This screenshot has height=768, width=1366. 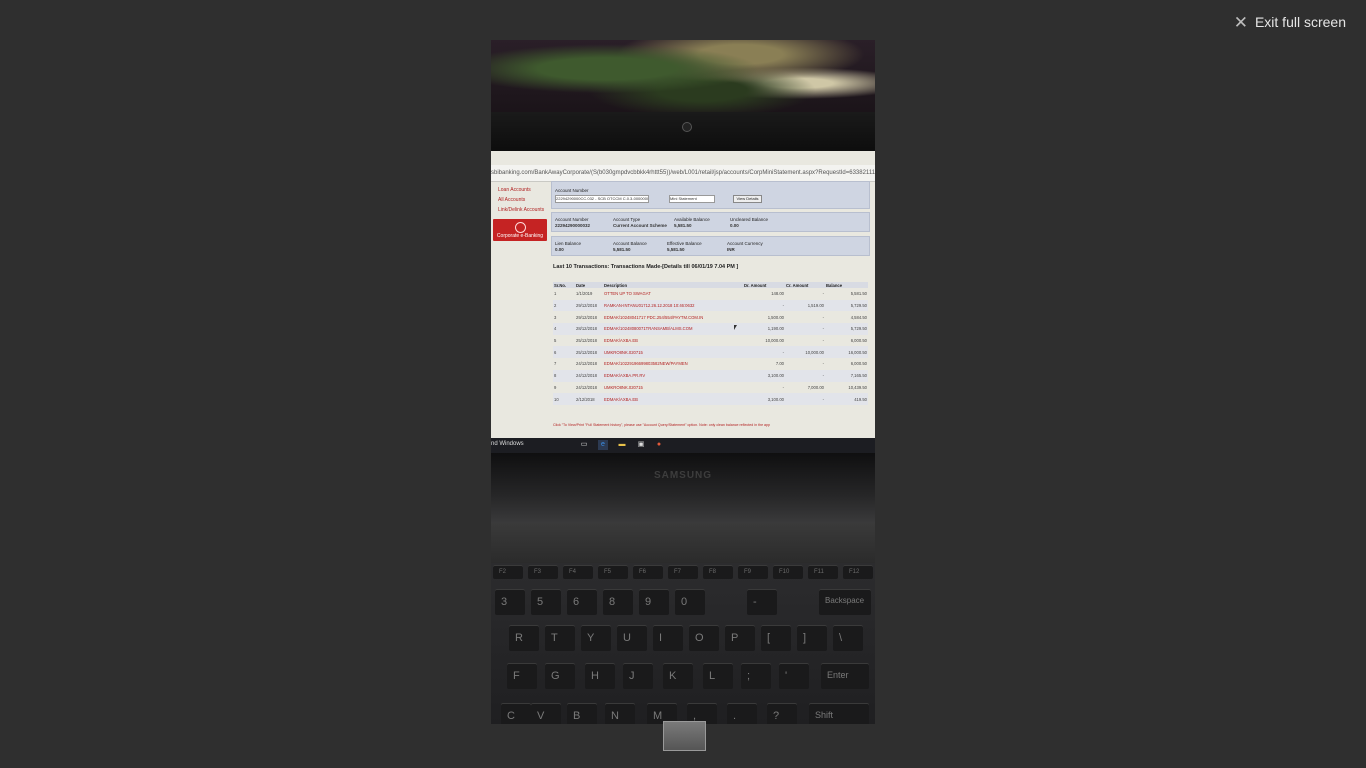 What do you see at coordinates (777, 294) in the screenshot?
I see `table-cell: 148.00` at bounding box center [777, 294].